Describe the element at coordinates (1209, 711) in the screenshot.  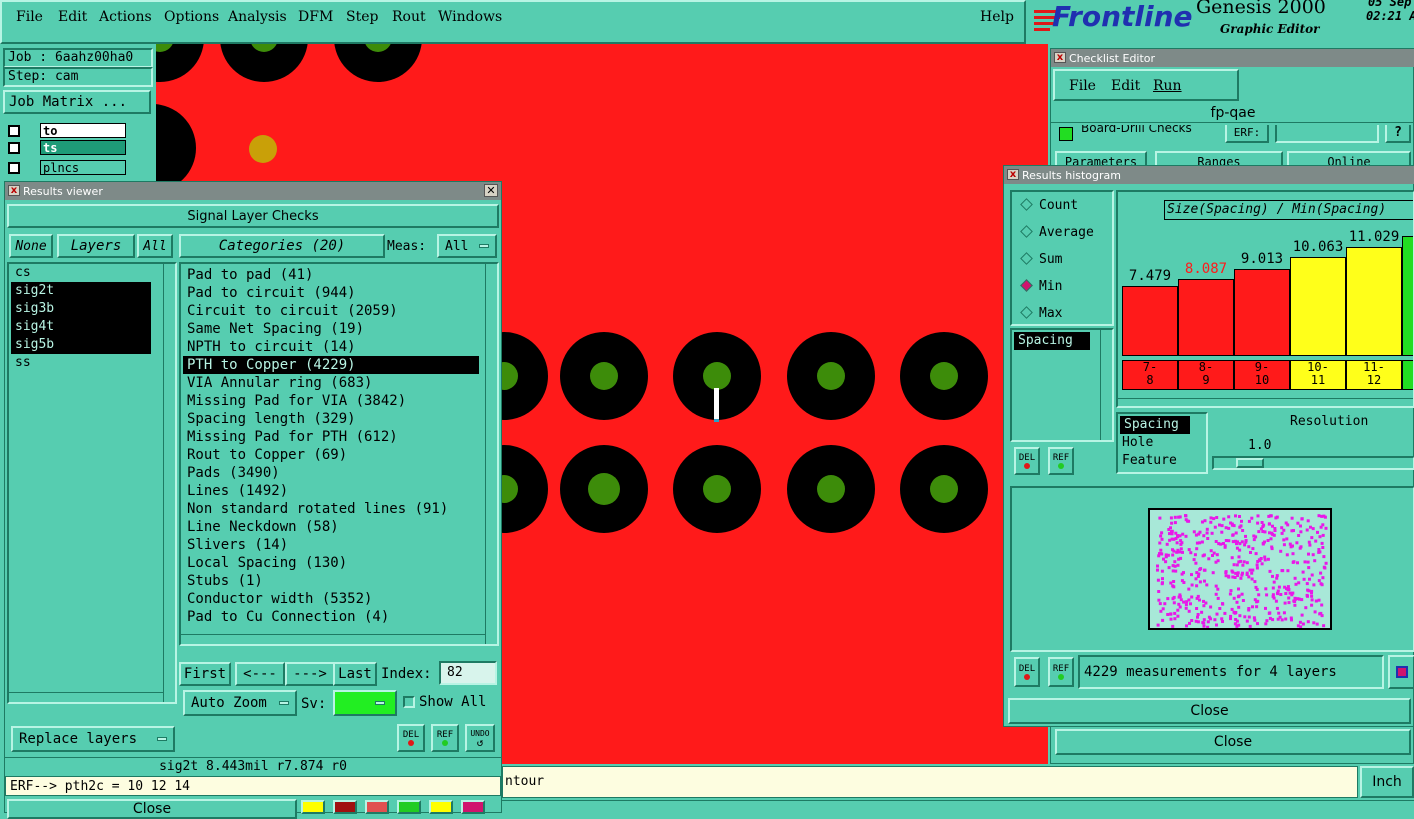
I see `histogram-close-button: Close` at that location.